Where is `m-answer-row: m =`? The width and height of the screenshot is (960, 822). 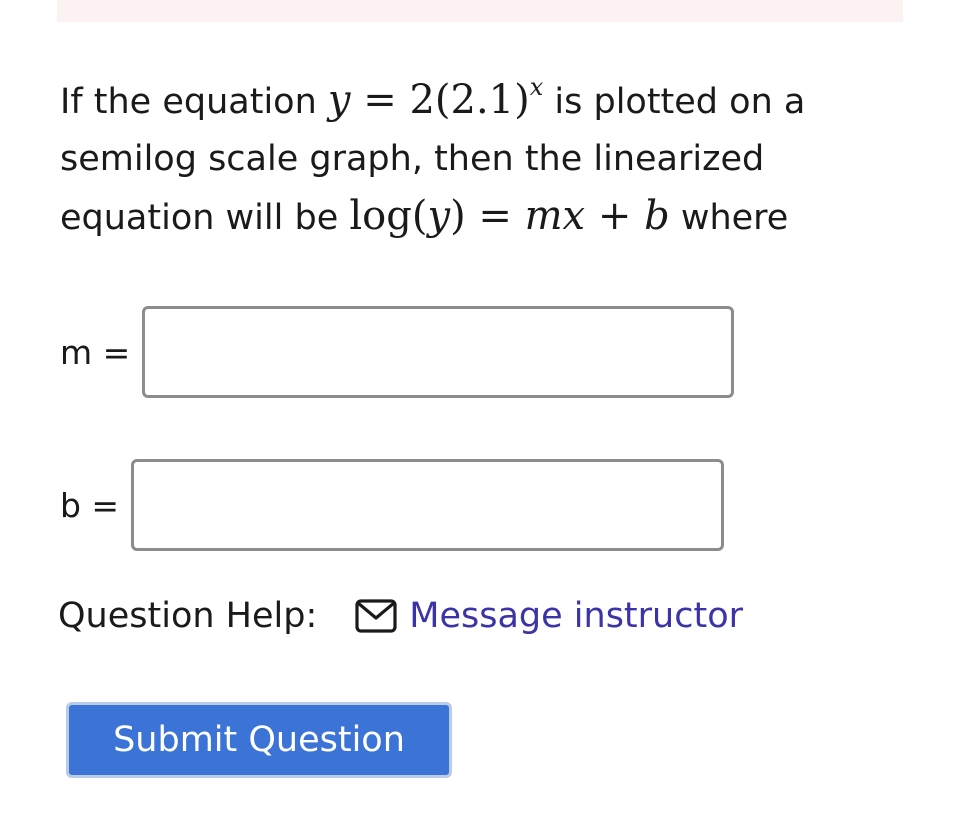
m-answer-row: m = is located at coordinates (397, 352).